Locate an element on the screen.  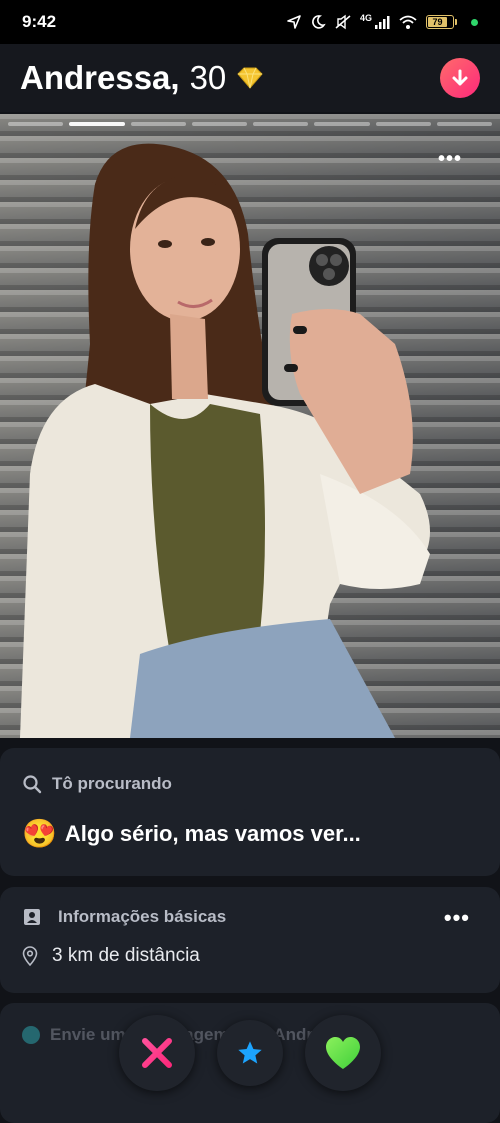
action-bar is located at coordinates (250, 1052).